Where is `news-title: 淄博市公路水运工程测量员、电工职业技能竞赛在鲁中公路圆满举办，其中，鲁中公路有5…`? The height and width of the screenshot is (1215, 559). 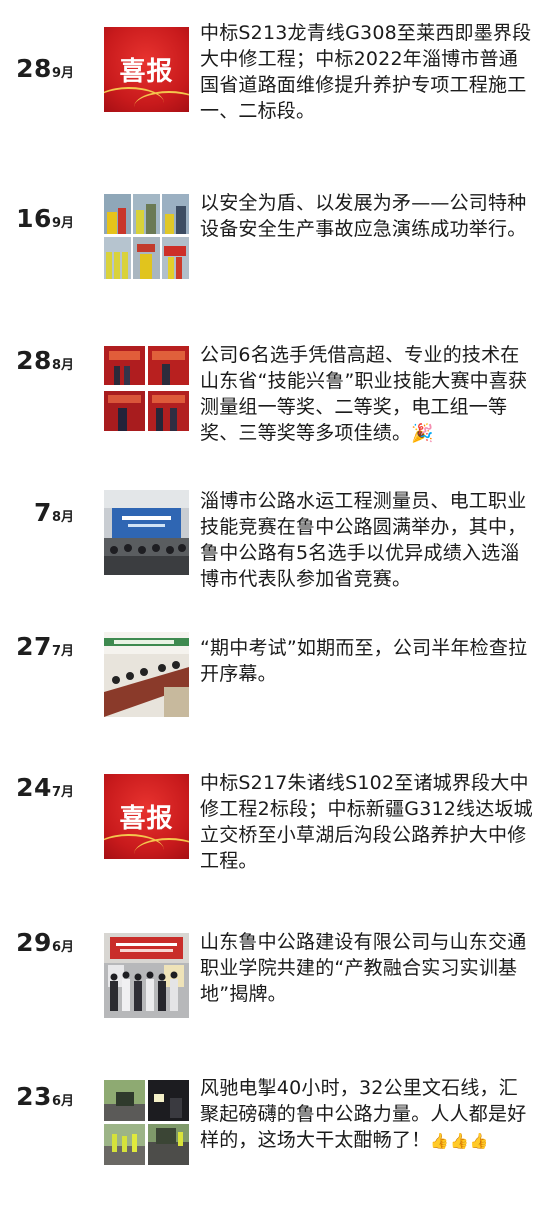
news-title: 淄博市公路水运工程测量员、电工职业技能竞赛在鲁中公路圆满举办，其中，鲁中公路有5… is located at coordinates (368, 540).